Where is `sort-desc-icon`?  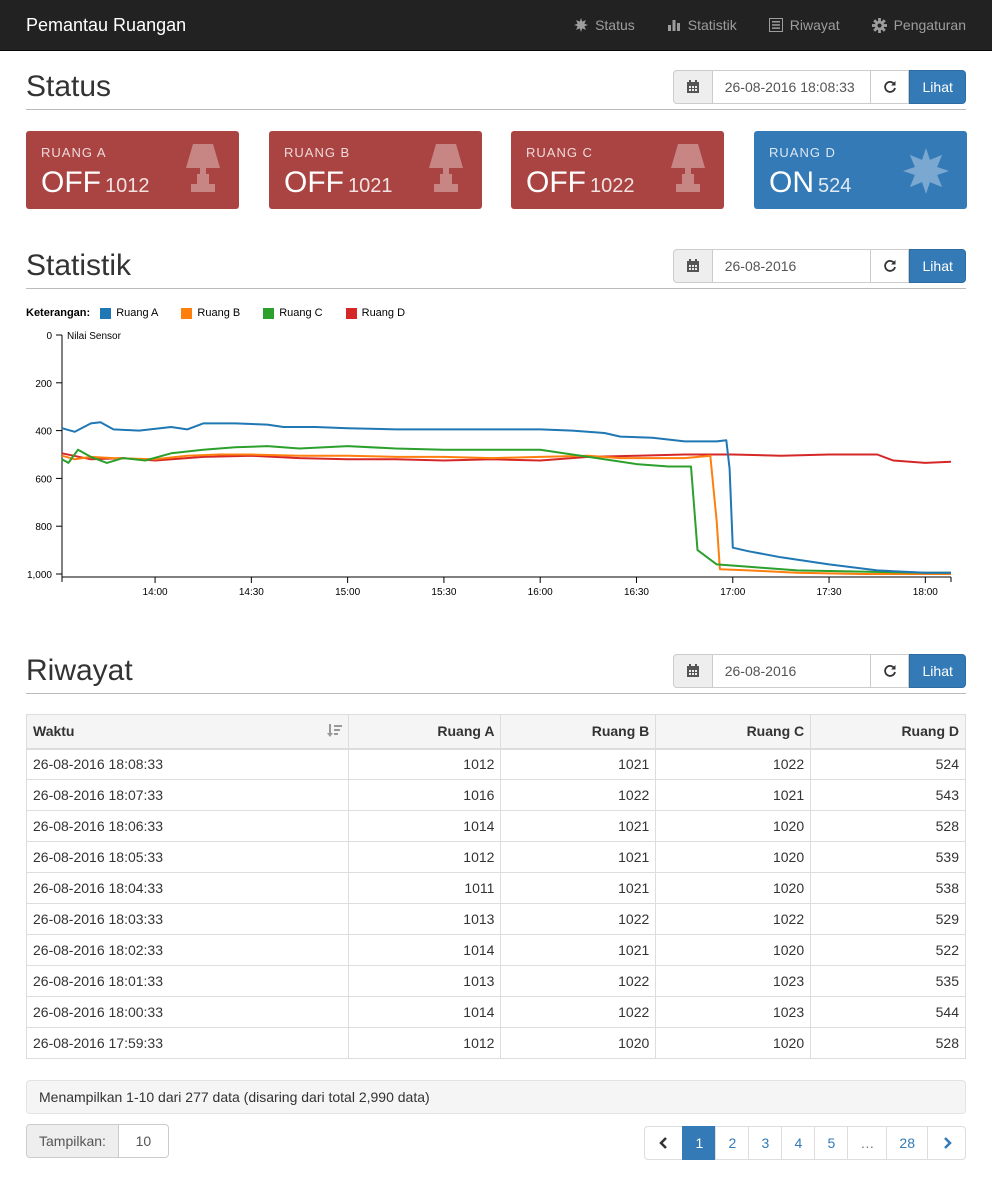 sort-desc-icon is located at coordinates (334, 730).